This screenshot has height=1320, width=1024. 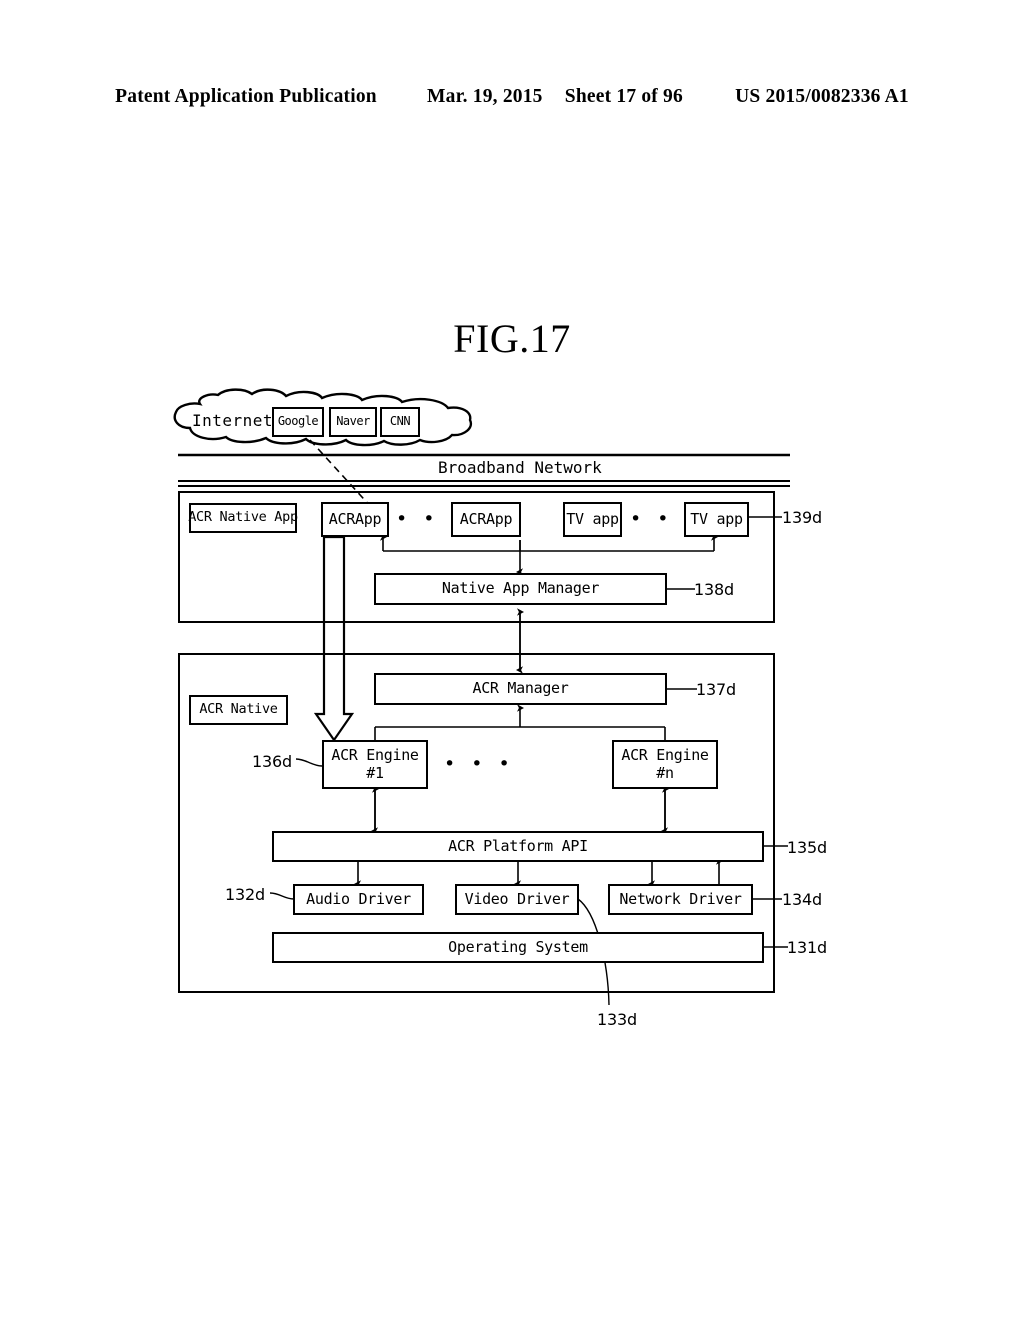 I want to click on service-box-google: Google, so click(x=298, y=422).